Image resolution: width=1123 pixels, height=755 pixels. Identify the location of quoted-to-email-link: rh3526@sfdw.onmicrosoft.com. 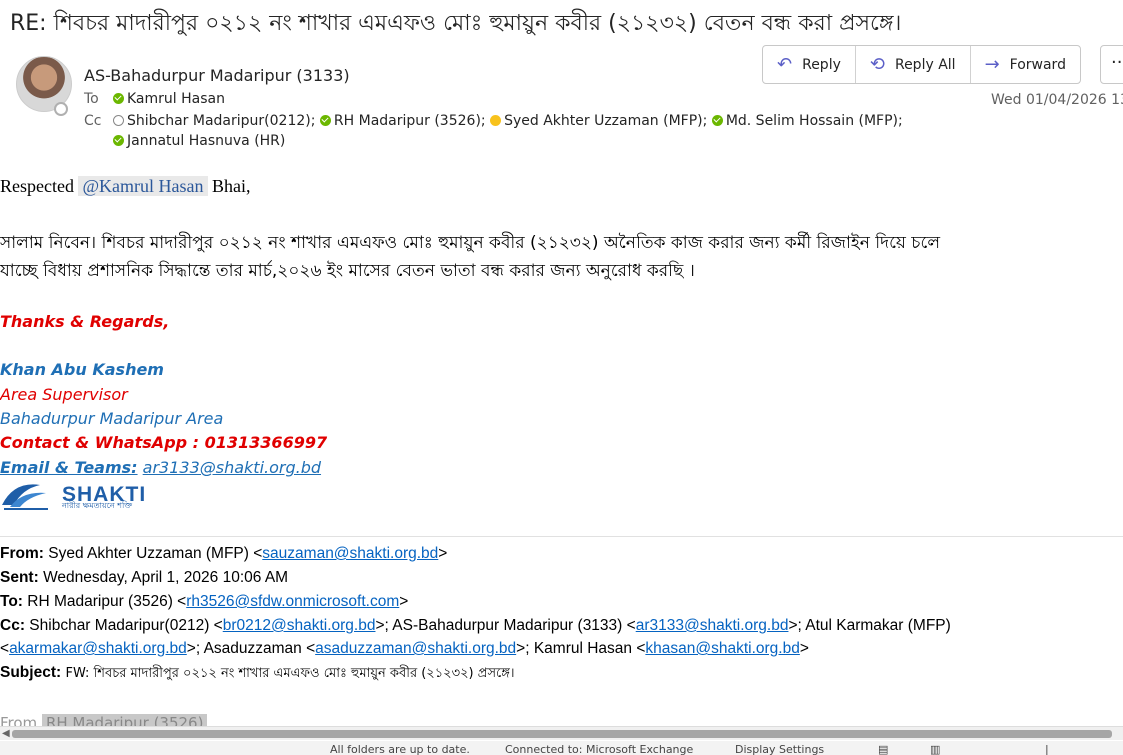
(292, 601).